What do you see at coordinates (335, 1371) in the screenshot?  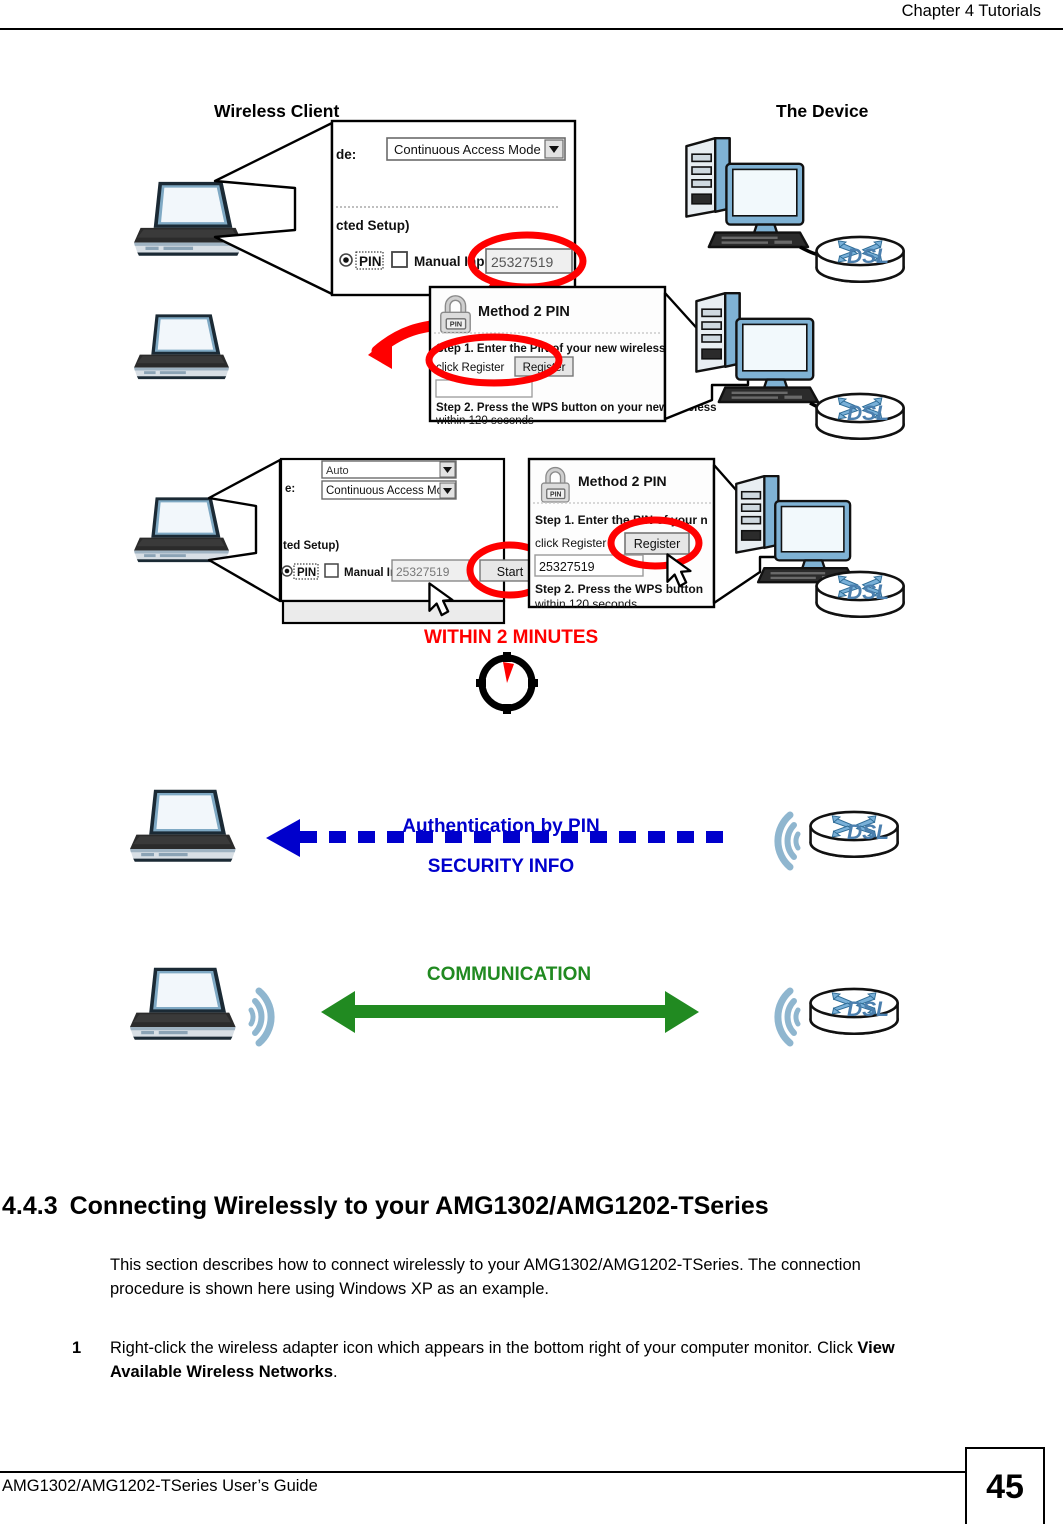 I see `list-item-text-b: .` at bounding box center [335, 1371].